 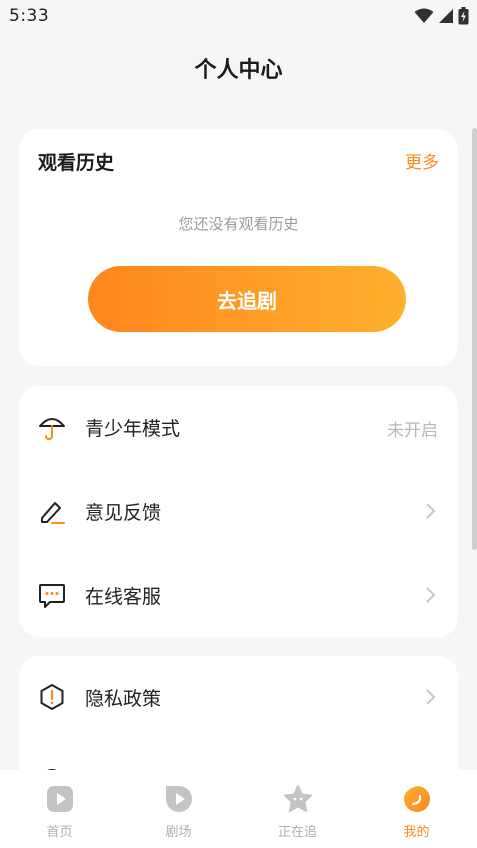 What do you see at coordinates (238, 16) in the screenshot?
I see `status-bar: 5:33` at bounding box center [238, 16].